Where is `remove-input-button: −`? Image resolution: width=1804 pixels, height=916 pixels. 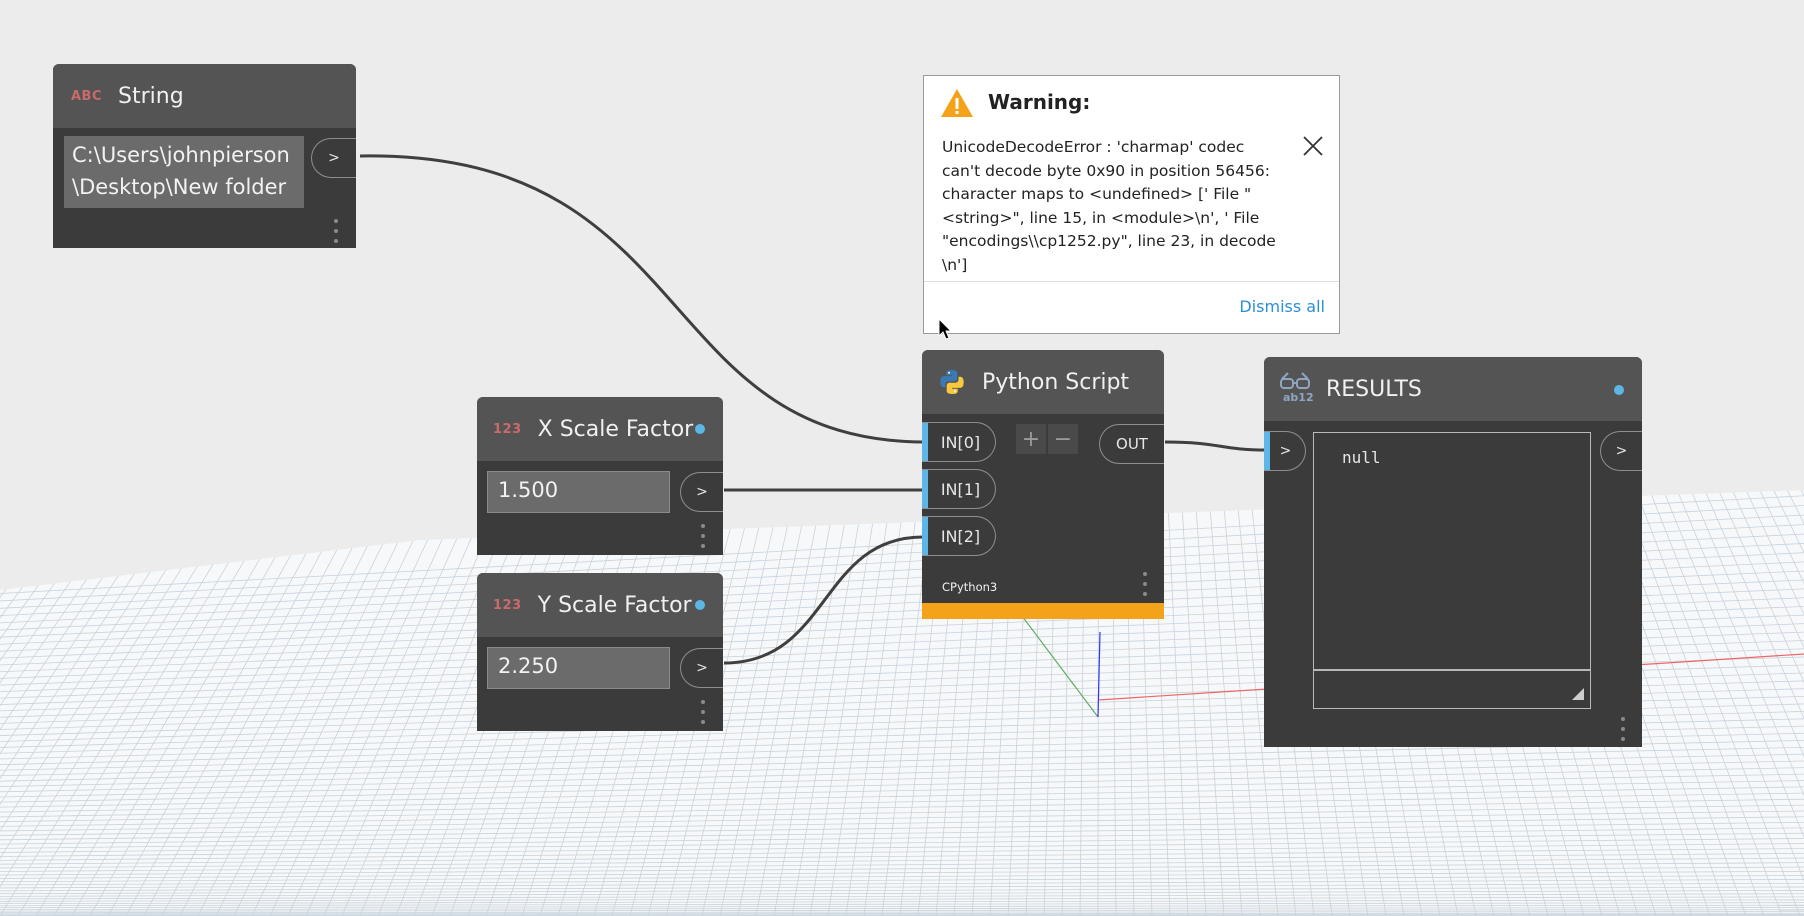
remove-input-button: − is located at coordinates (1063, 439).